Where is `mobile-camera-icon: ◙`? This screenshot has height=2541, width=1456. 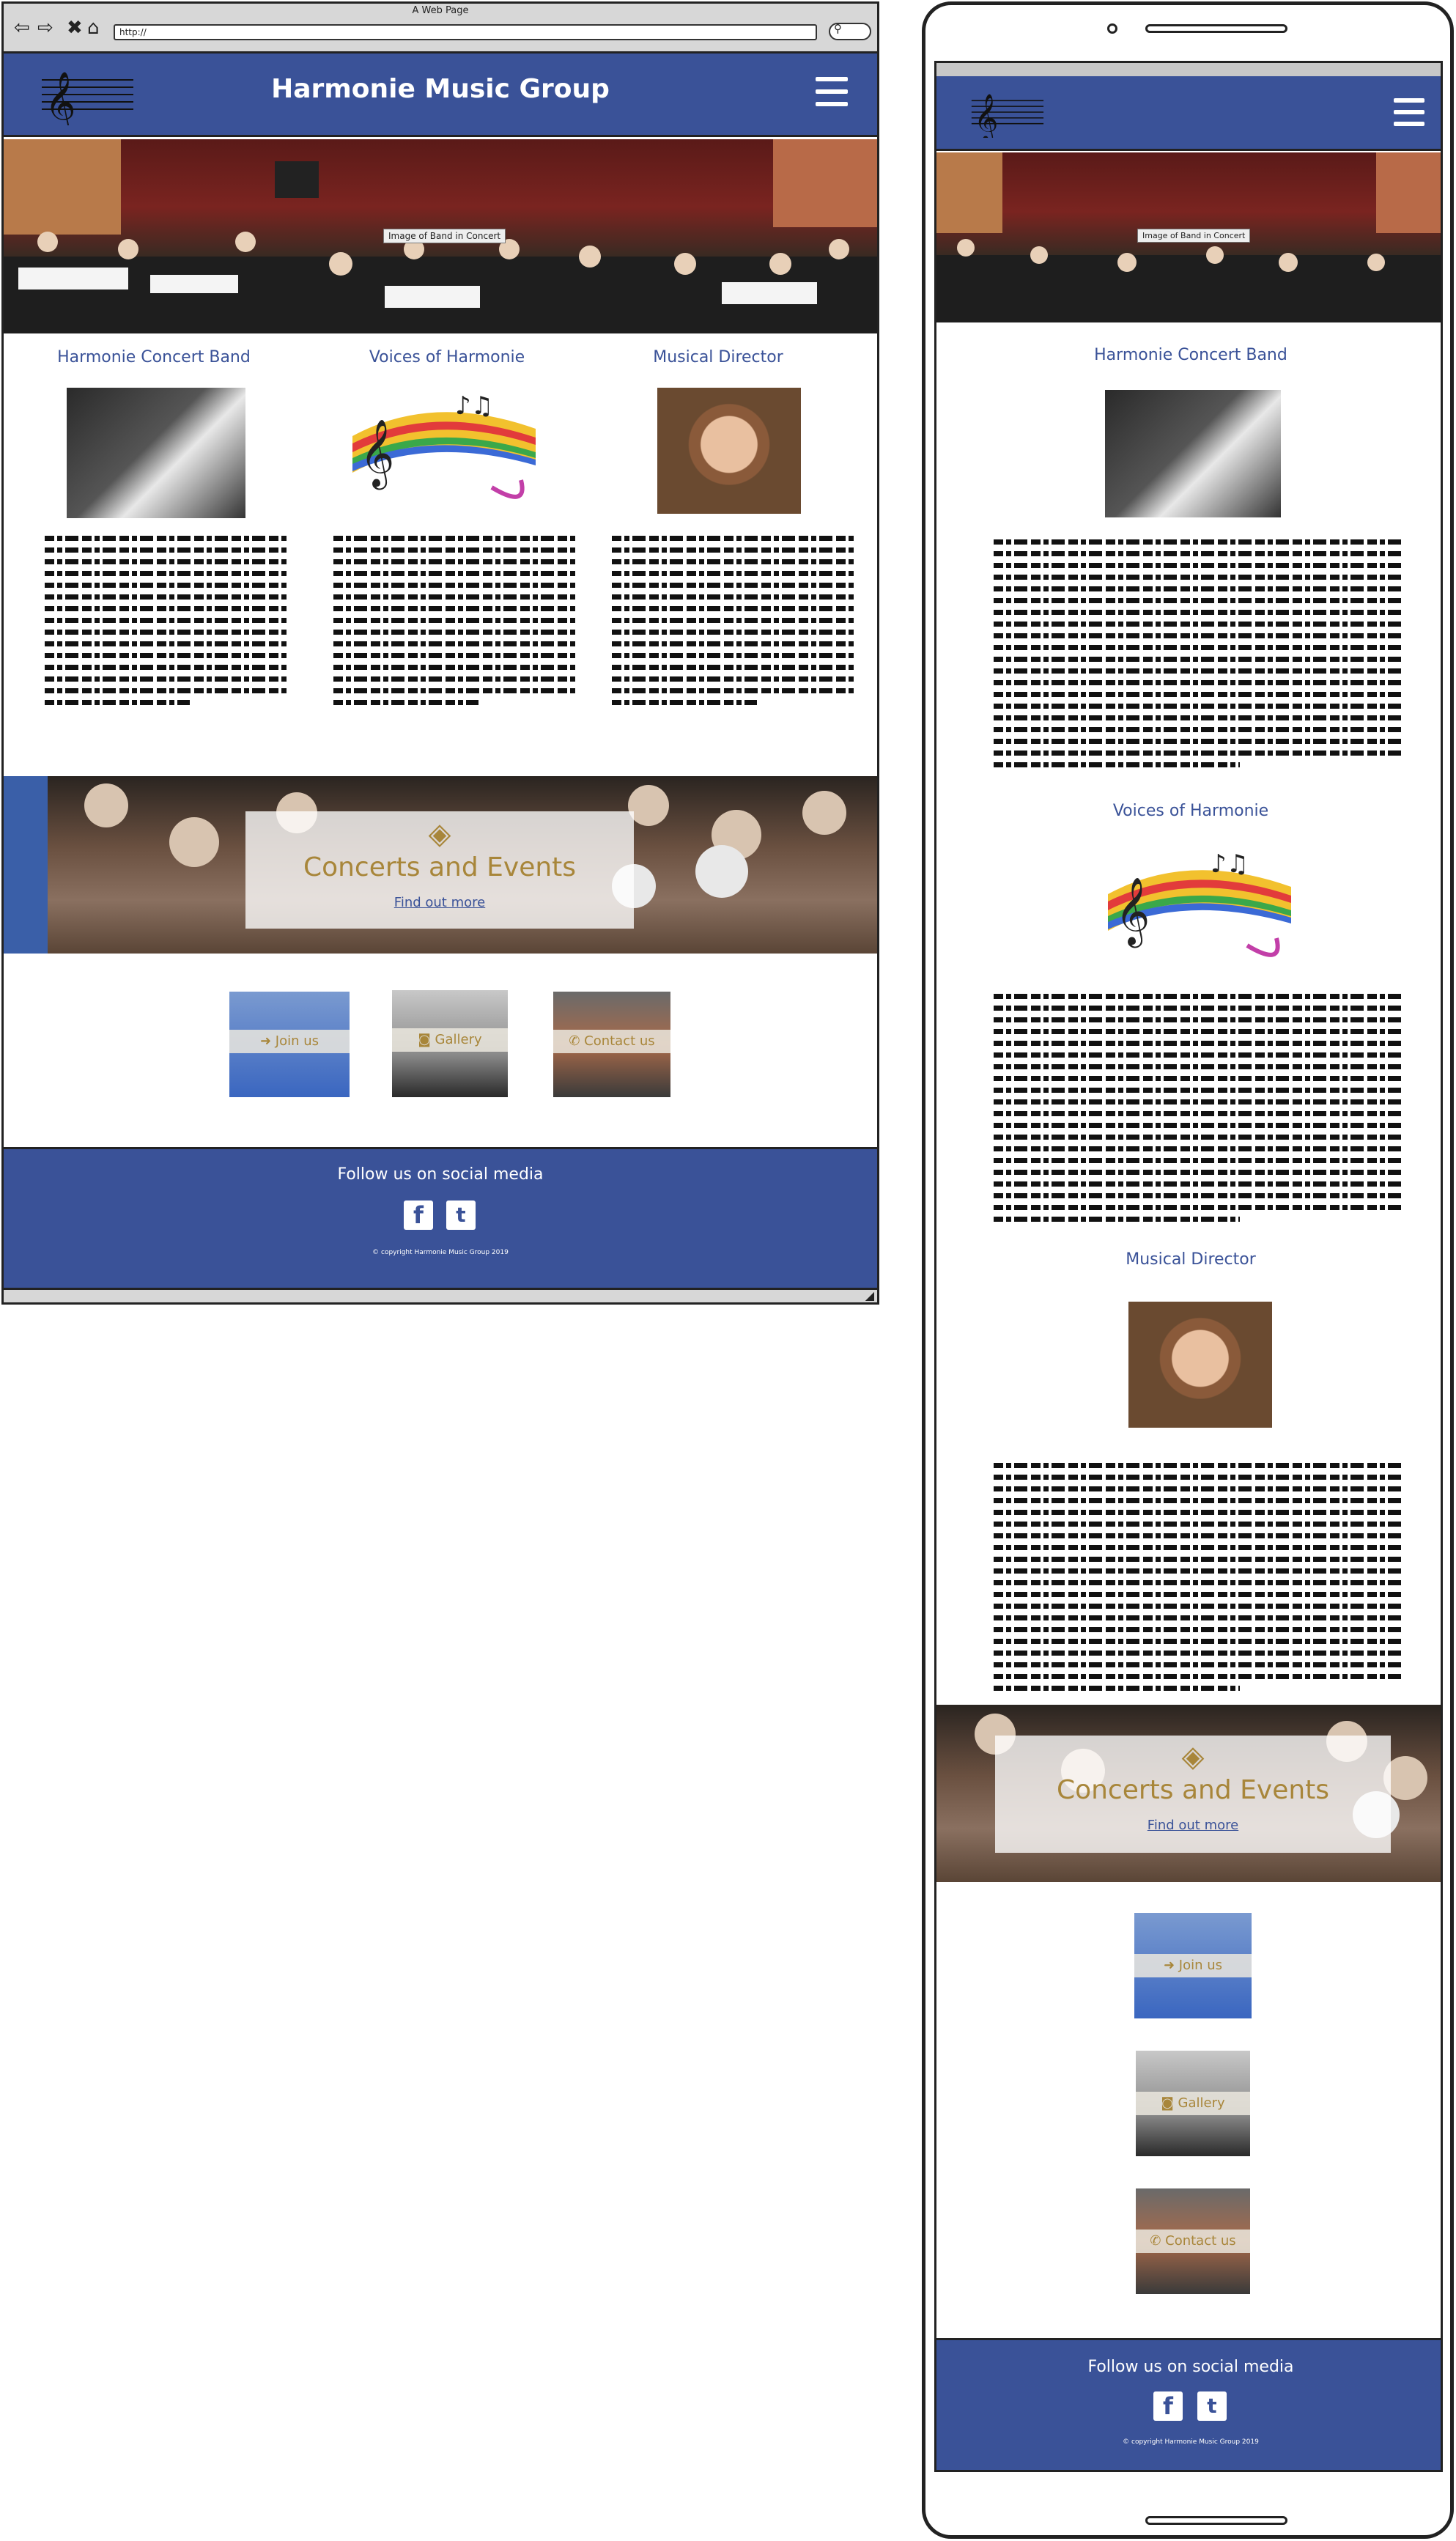 mobile-camera-icon: ◙ is located at coordinates (1169, 2103).